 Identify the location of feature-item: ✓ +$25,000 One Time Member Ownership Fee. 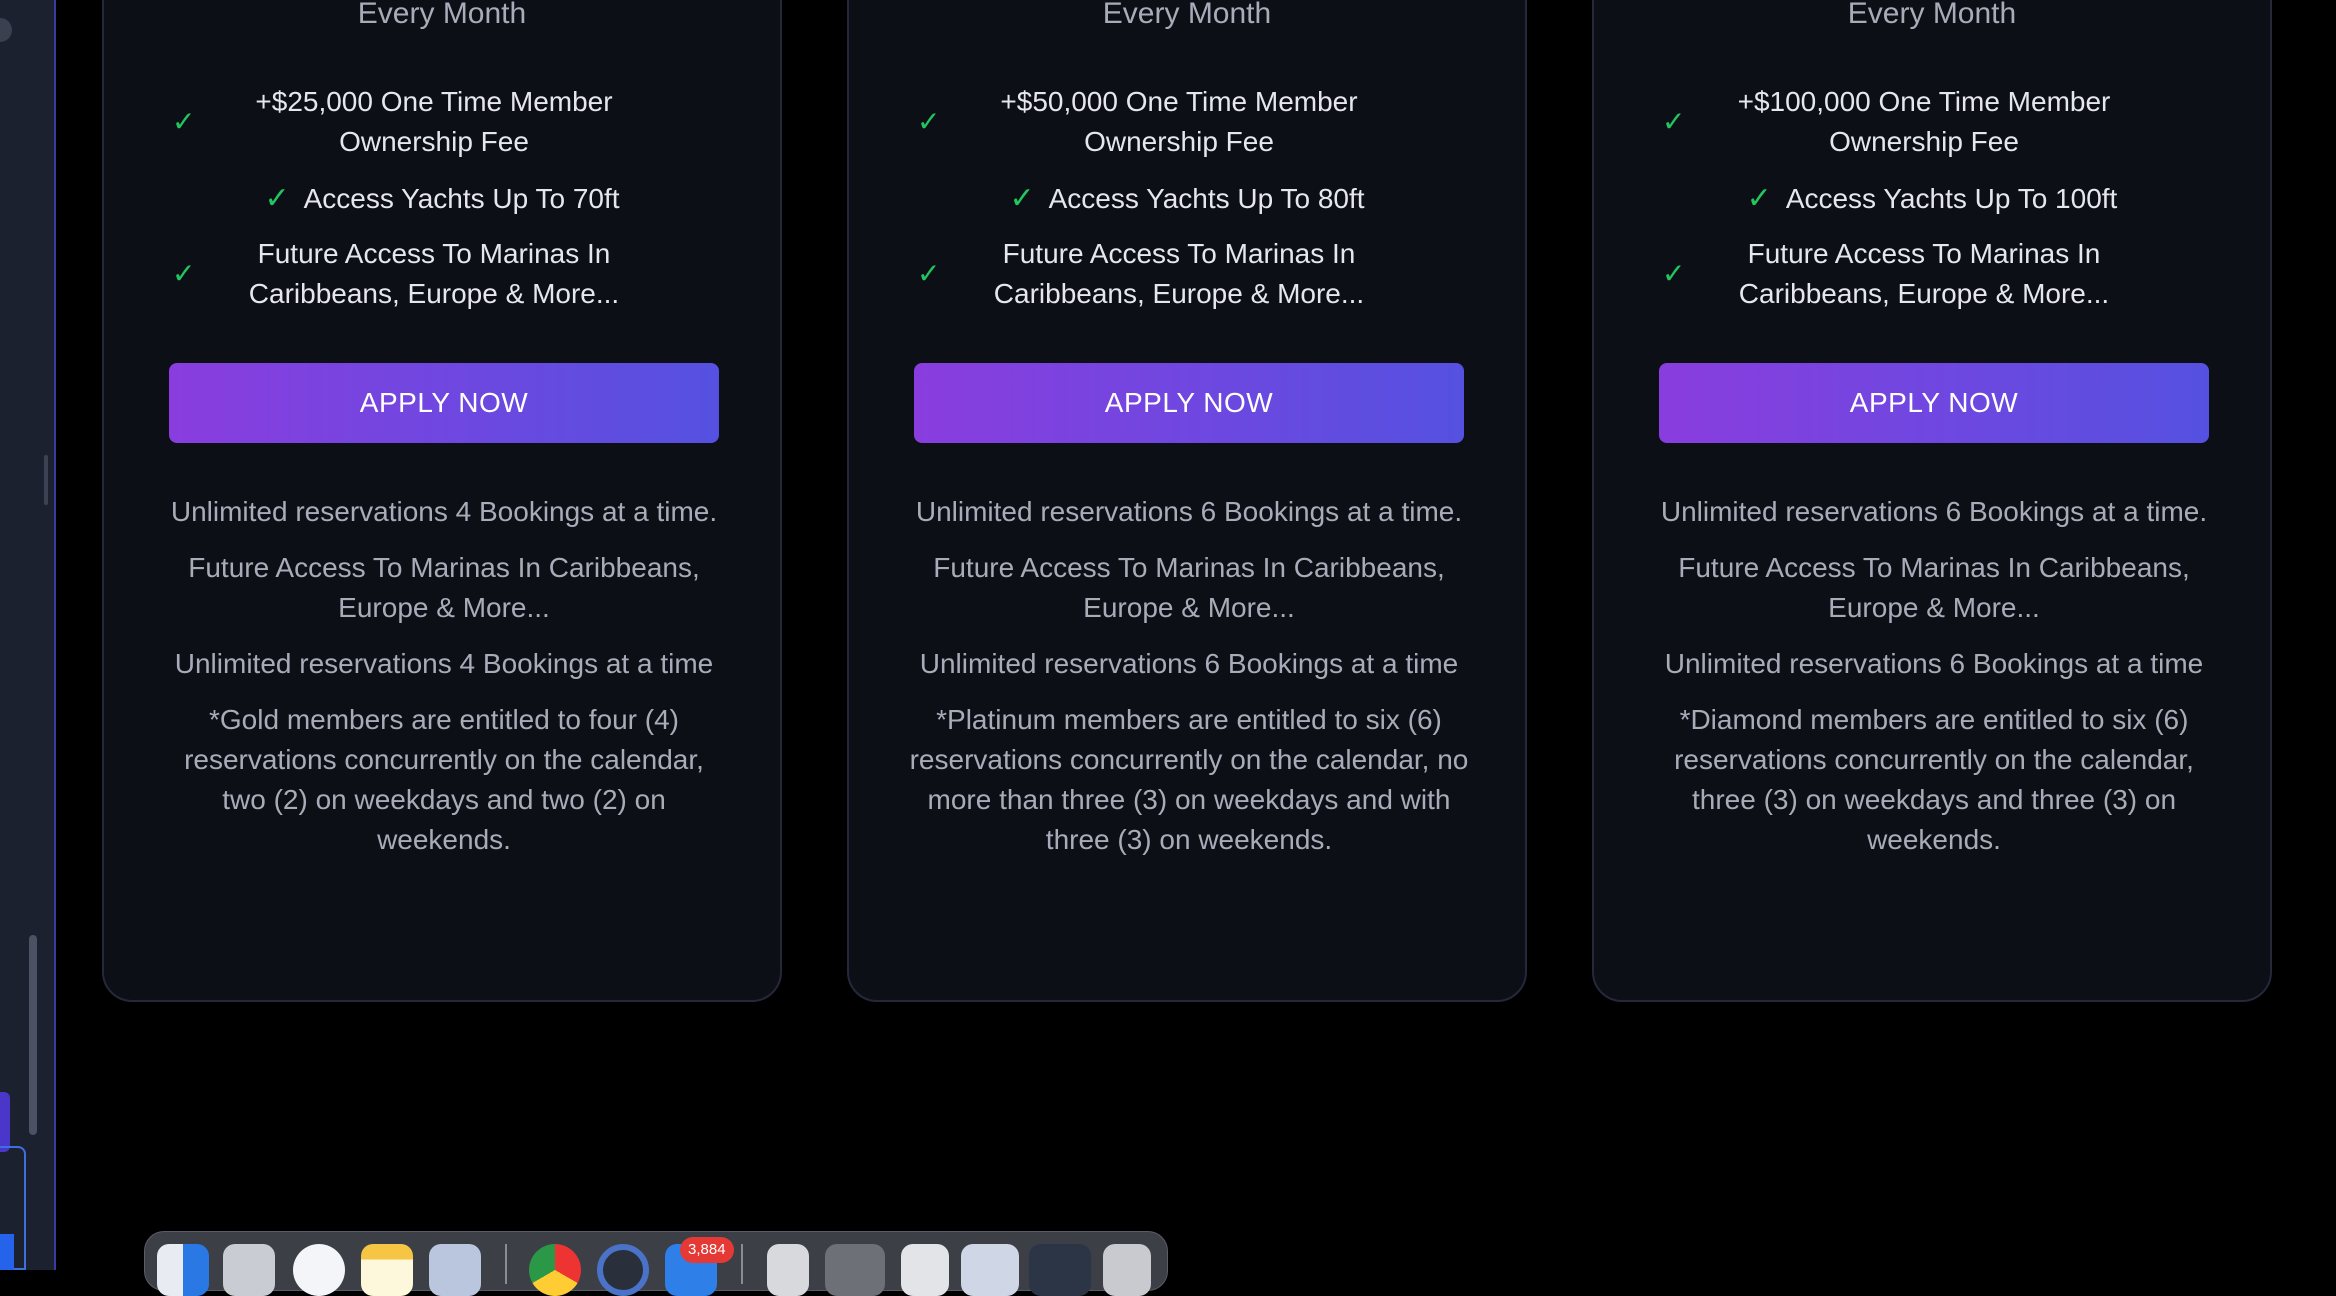
(442, 122).